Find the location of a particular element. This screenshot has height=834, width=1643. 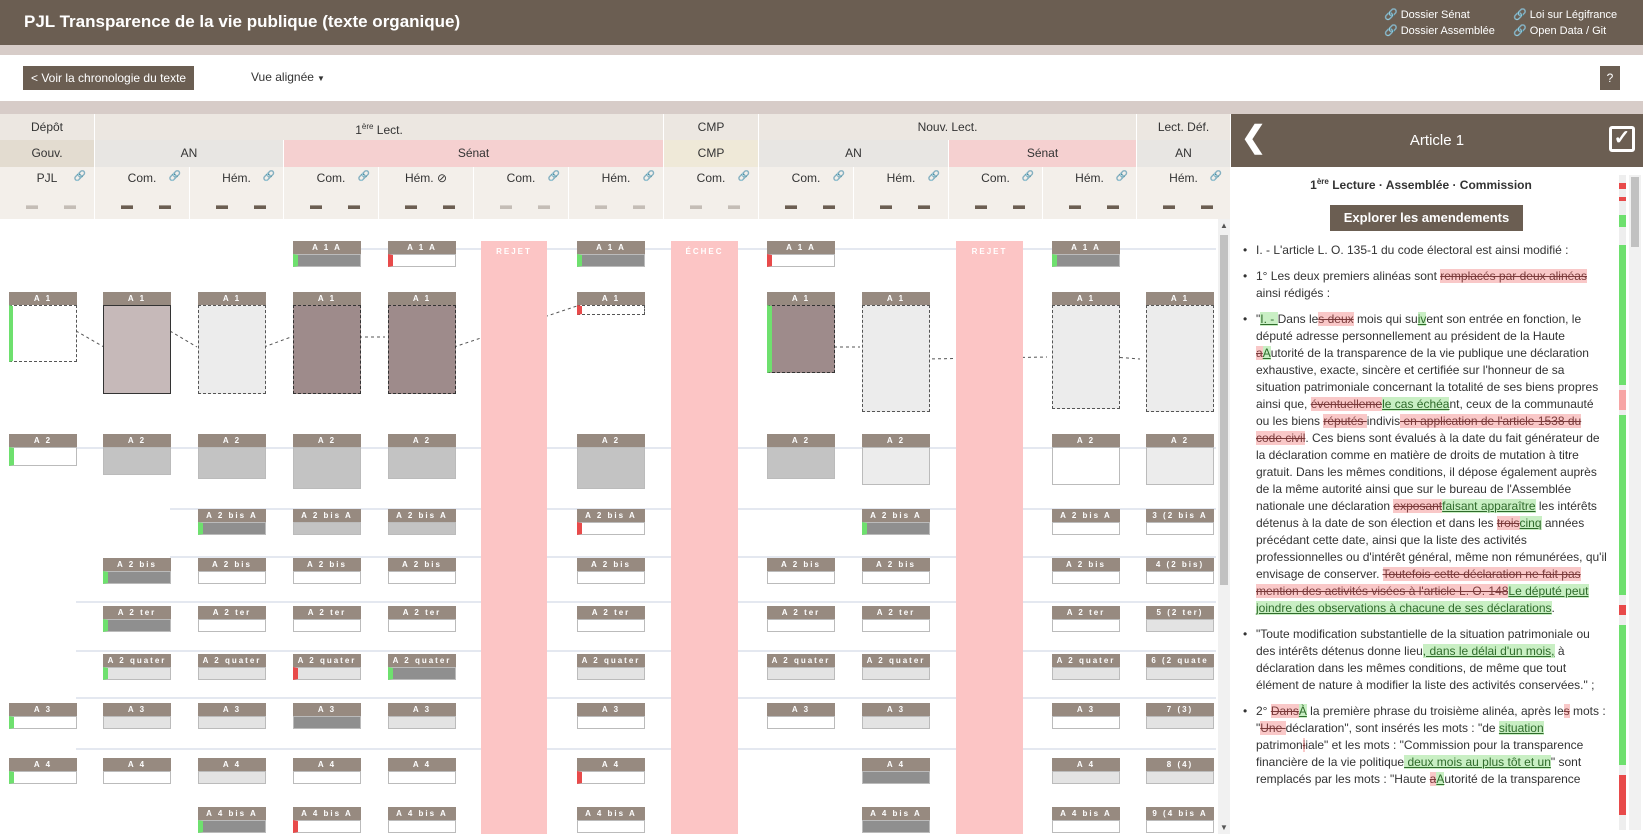

article-box-a1-selected: A 1 is located at coordinates (43, 327).